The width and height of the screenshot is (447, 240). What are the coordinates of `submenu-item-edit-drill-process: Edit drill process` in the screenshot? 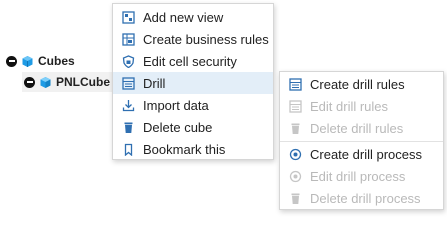 It's located at (361, 176).